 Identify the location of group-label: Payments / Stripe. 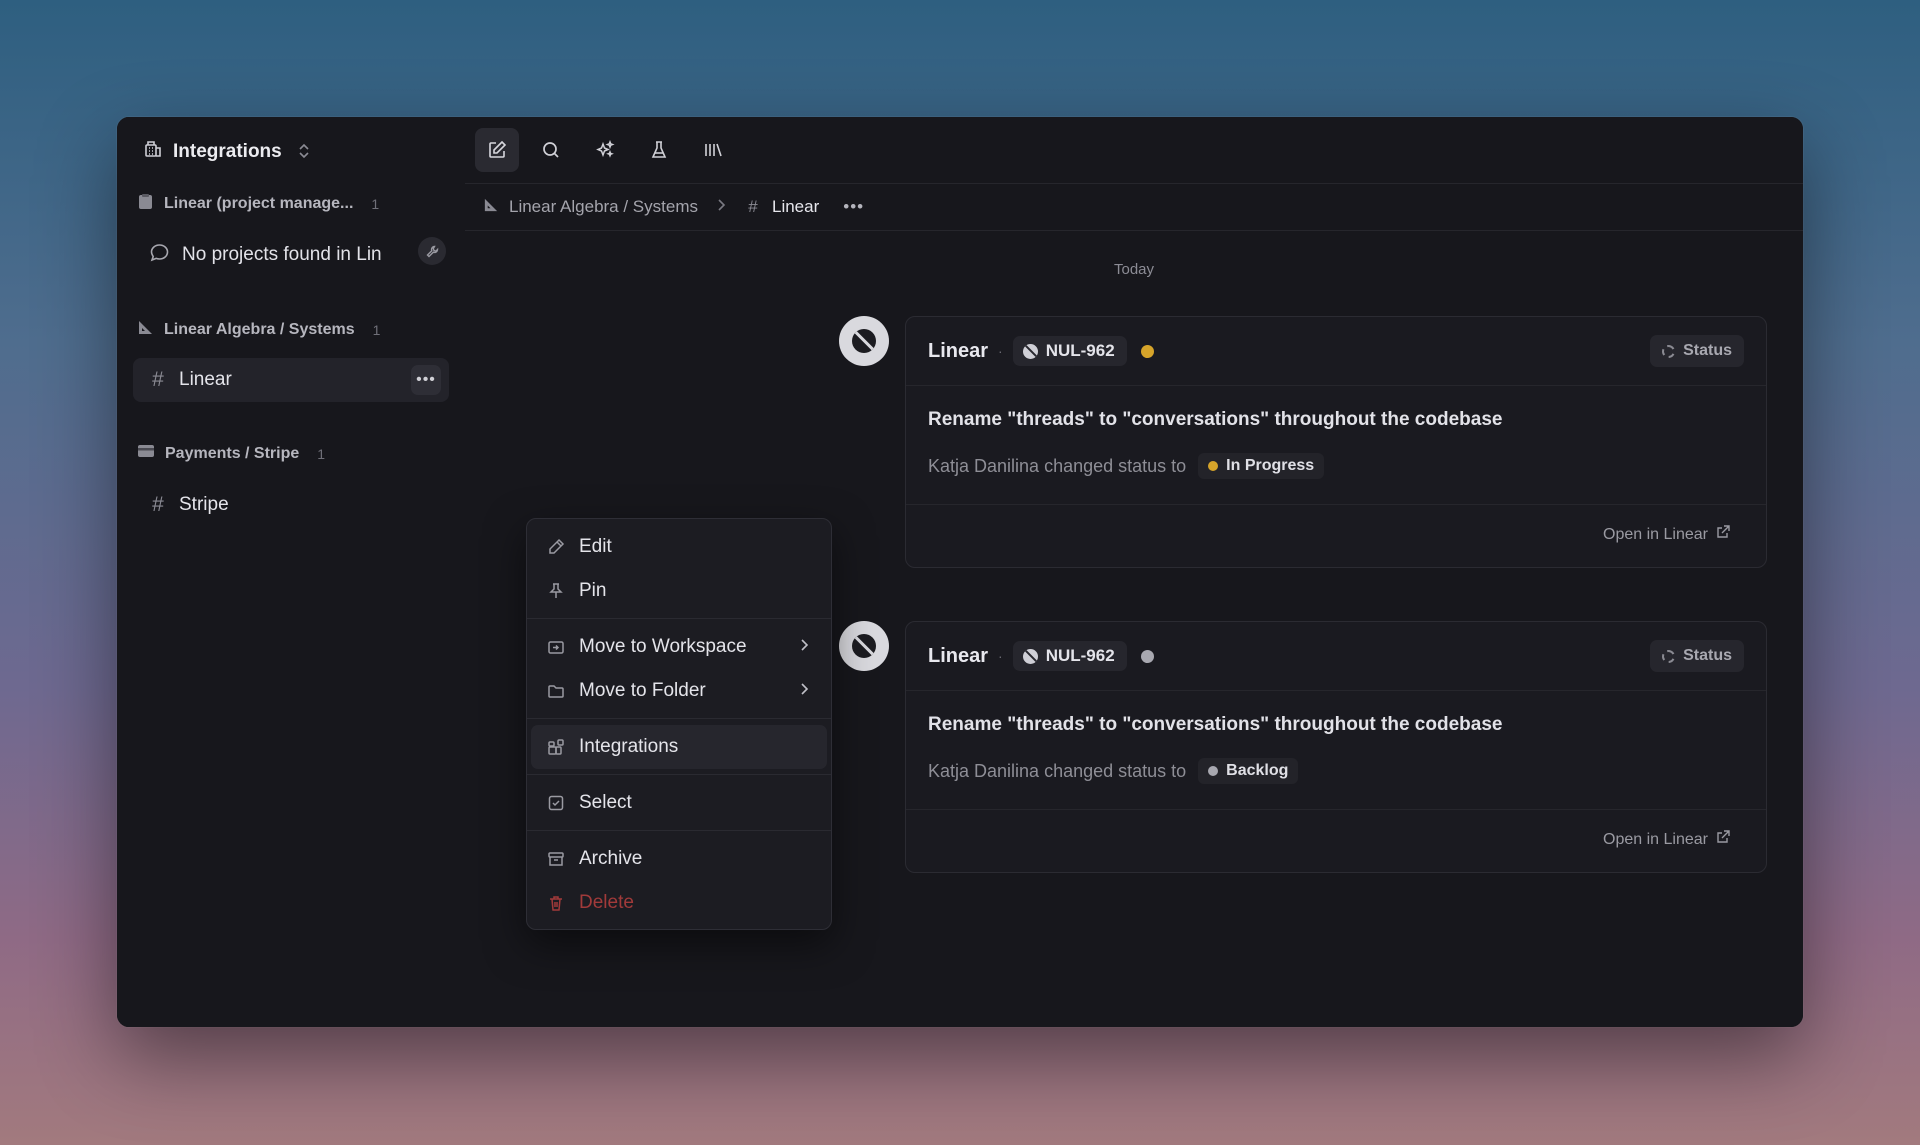
(232, 453).